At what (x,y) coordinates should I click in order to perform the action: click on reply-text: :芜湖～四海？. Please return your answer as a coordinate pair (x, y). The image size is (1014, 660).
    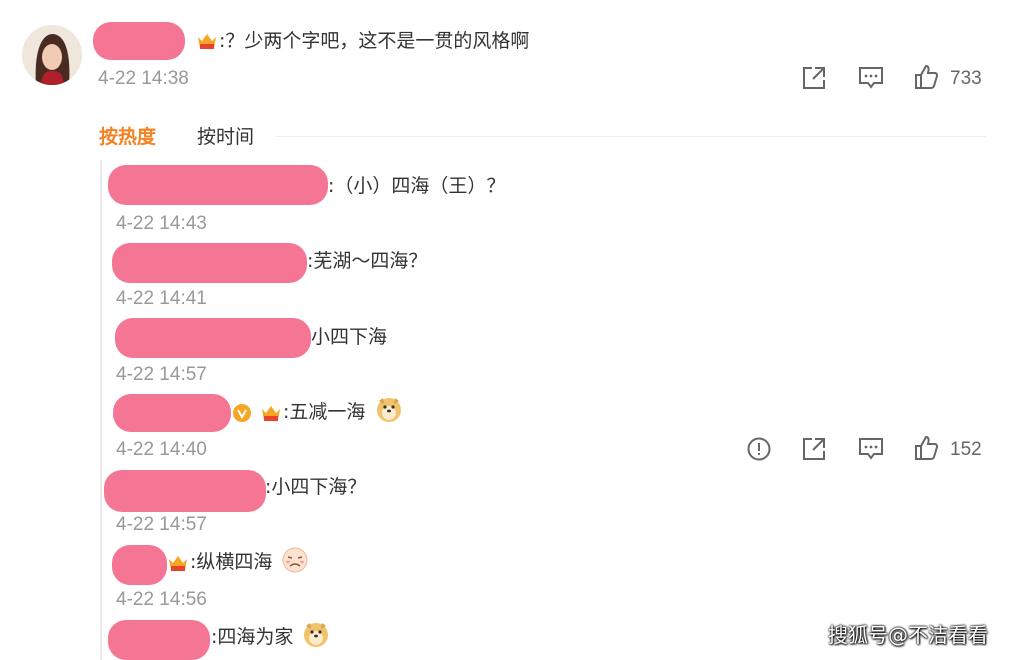
    Looking at the image, I should click on (367, 261).